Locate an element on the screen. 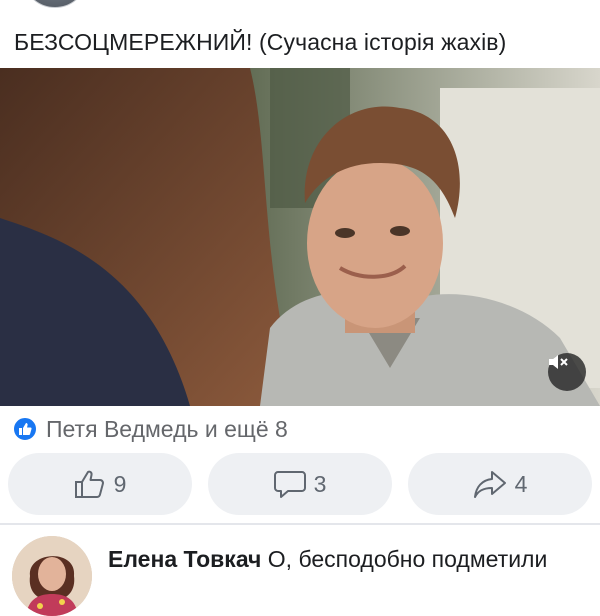 This screenshot has width=600, height=616. comment-author: Елена Товкач is located at coordinates (184, 559).